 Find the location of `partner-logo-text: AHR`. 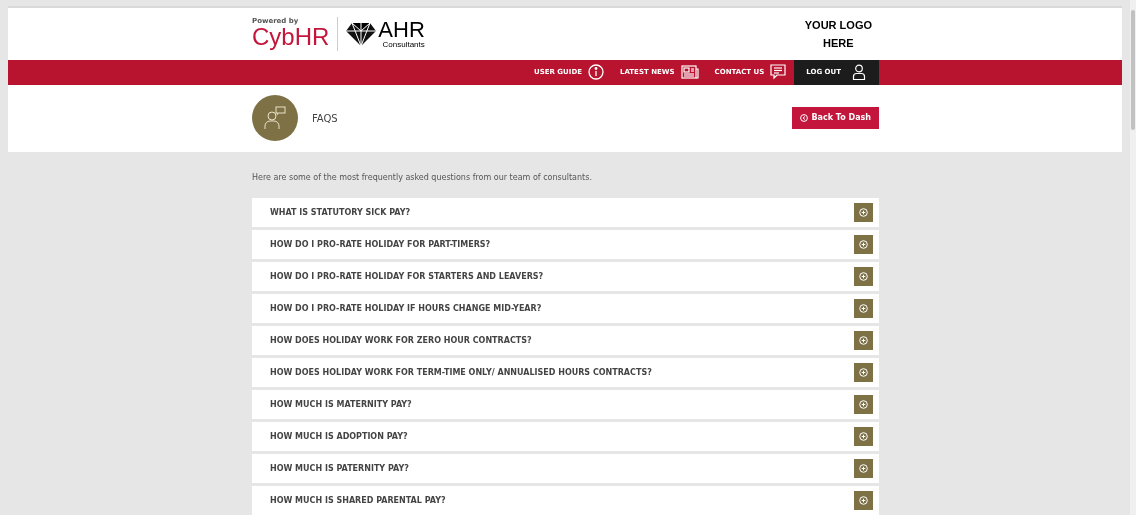

partner-logo-text: AHR is located at coordinates (401, 29).